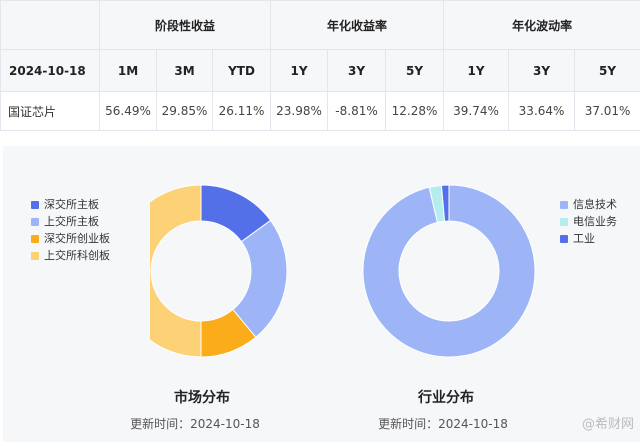 The width and height of the screenshot is (640, 442). What do you see at coordinates (50, 25) in the screenshot?
I see `corner-cell` at bounding box center [50, 25].